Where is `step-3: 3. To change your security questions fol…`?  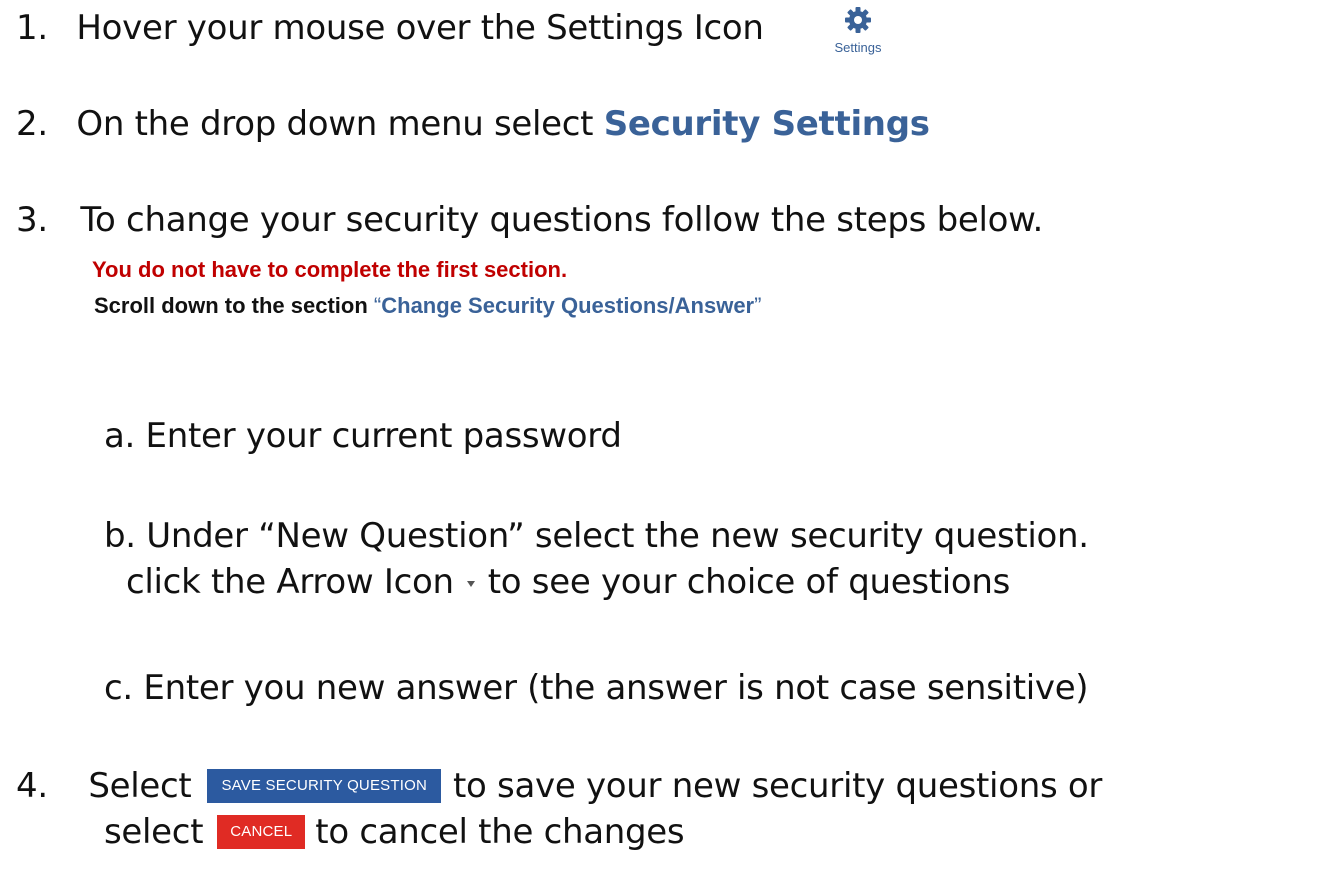 step-3: 3. To change your security questions fol… is located at coordinates (529, 220).